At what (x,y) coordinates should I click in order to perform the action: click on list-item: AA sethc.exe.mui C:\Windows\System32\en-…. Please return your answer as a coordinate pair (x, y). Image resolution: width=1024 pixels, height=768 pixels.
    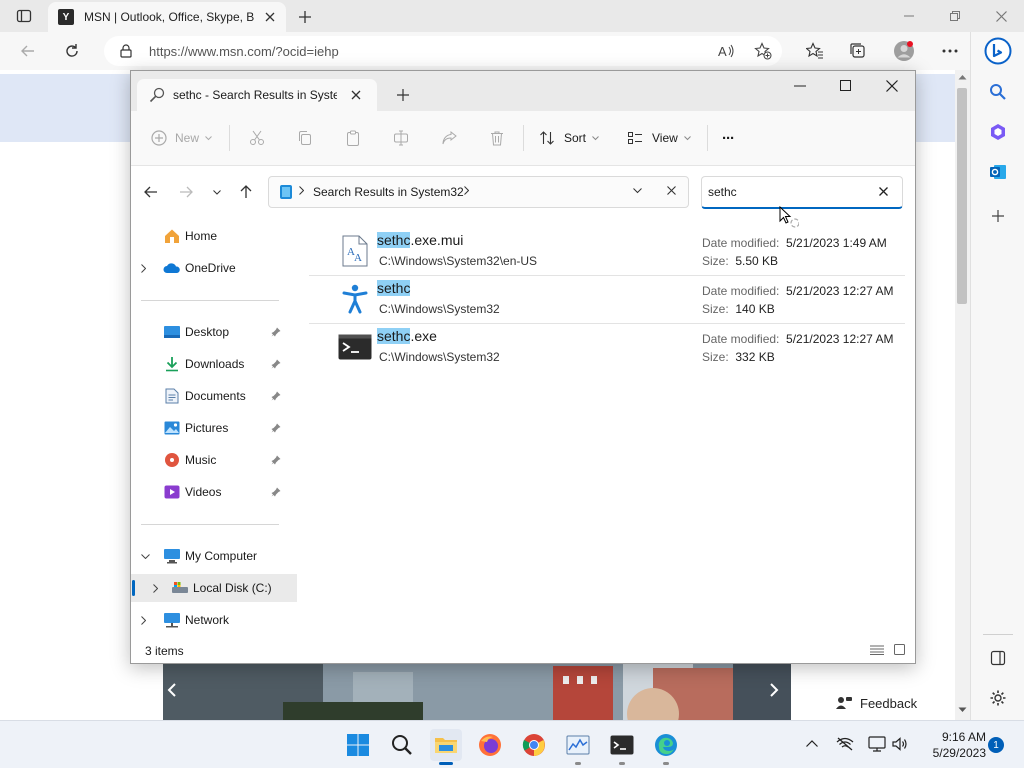
    Looking at the image, I should click on (607, 252).